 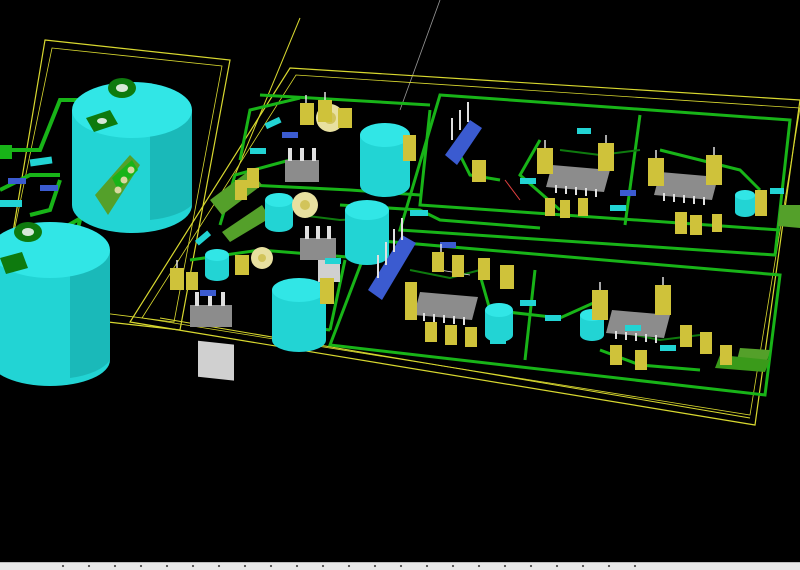 What do you see at coordinates (420, 55) in the screenshot?
I see `axis-line` at bounding box center [420, 55].